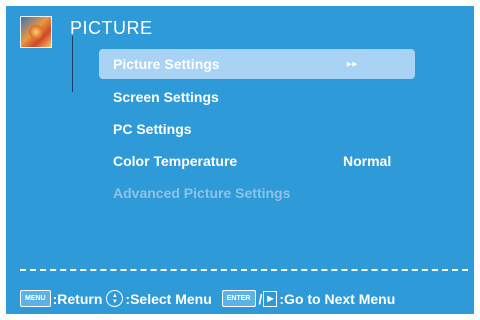 The image size is (480, 320). What do you see at coordinates (35, 298) in the screenshot?
I see `menu-key-icon: MENU` at bounding box center [35, 298].